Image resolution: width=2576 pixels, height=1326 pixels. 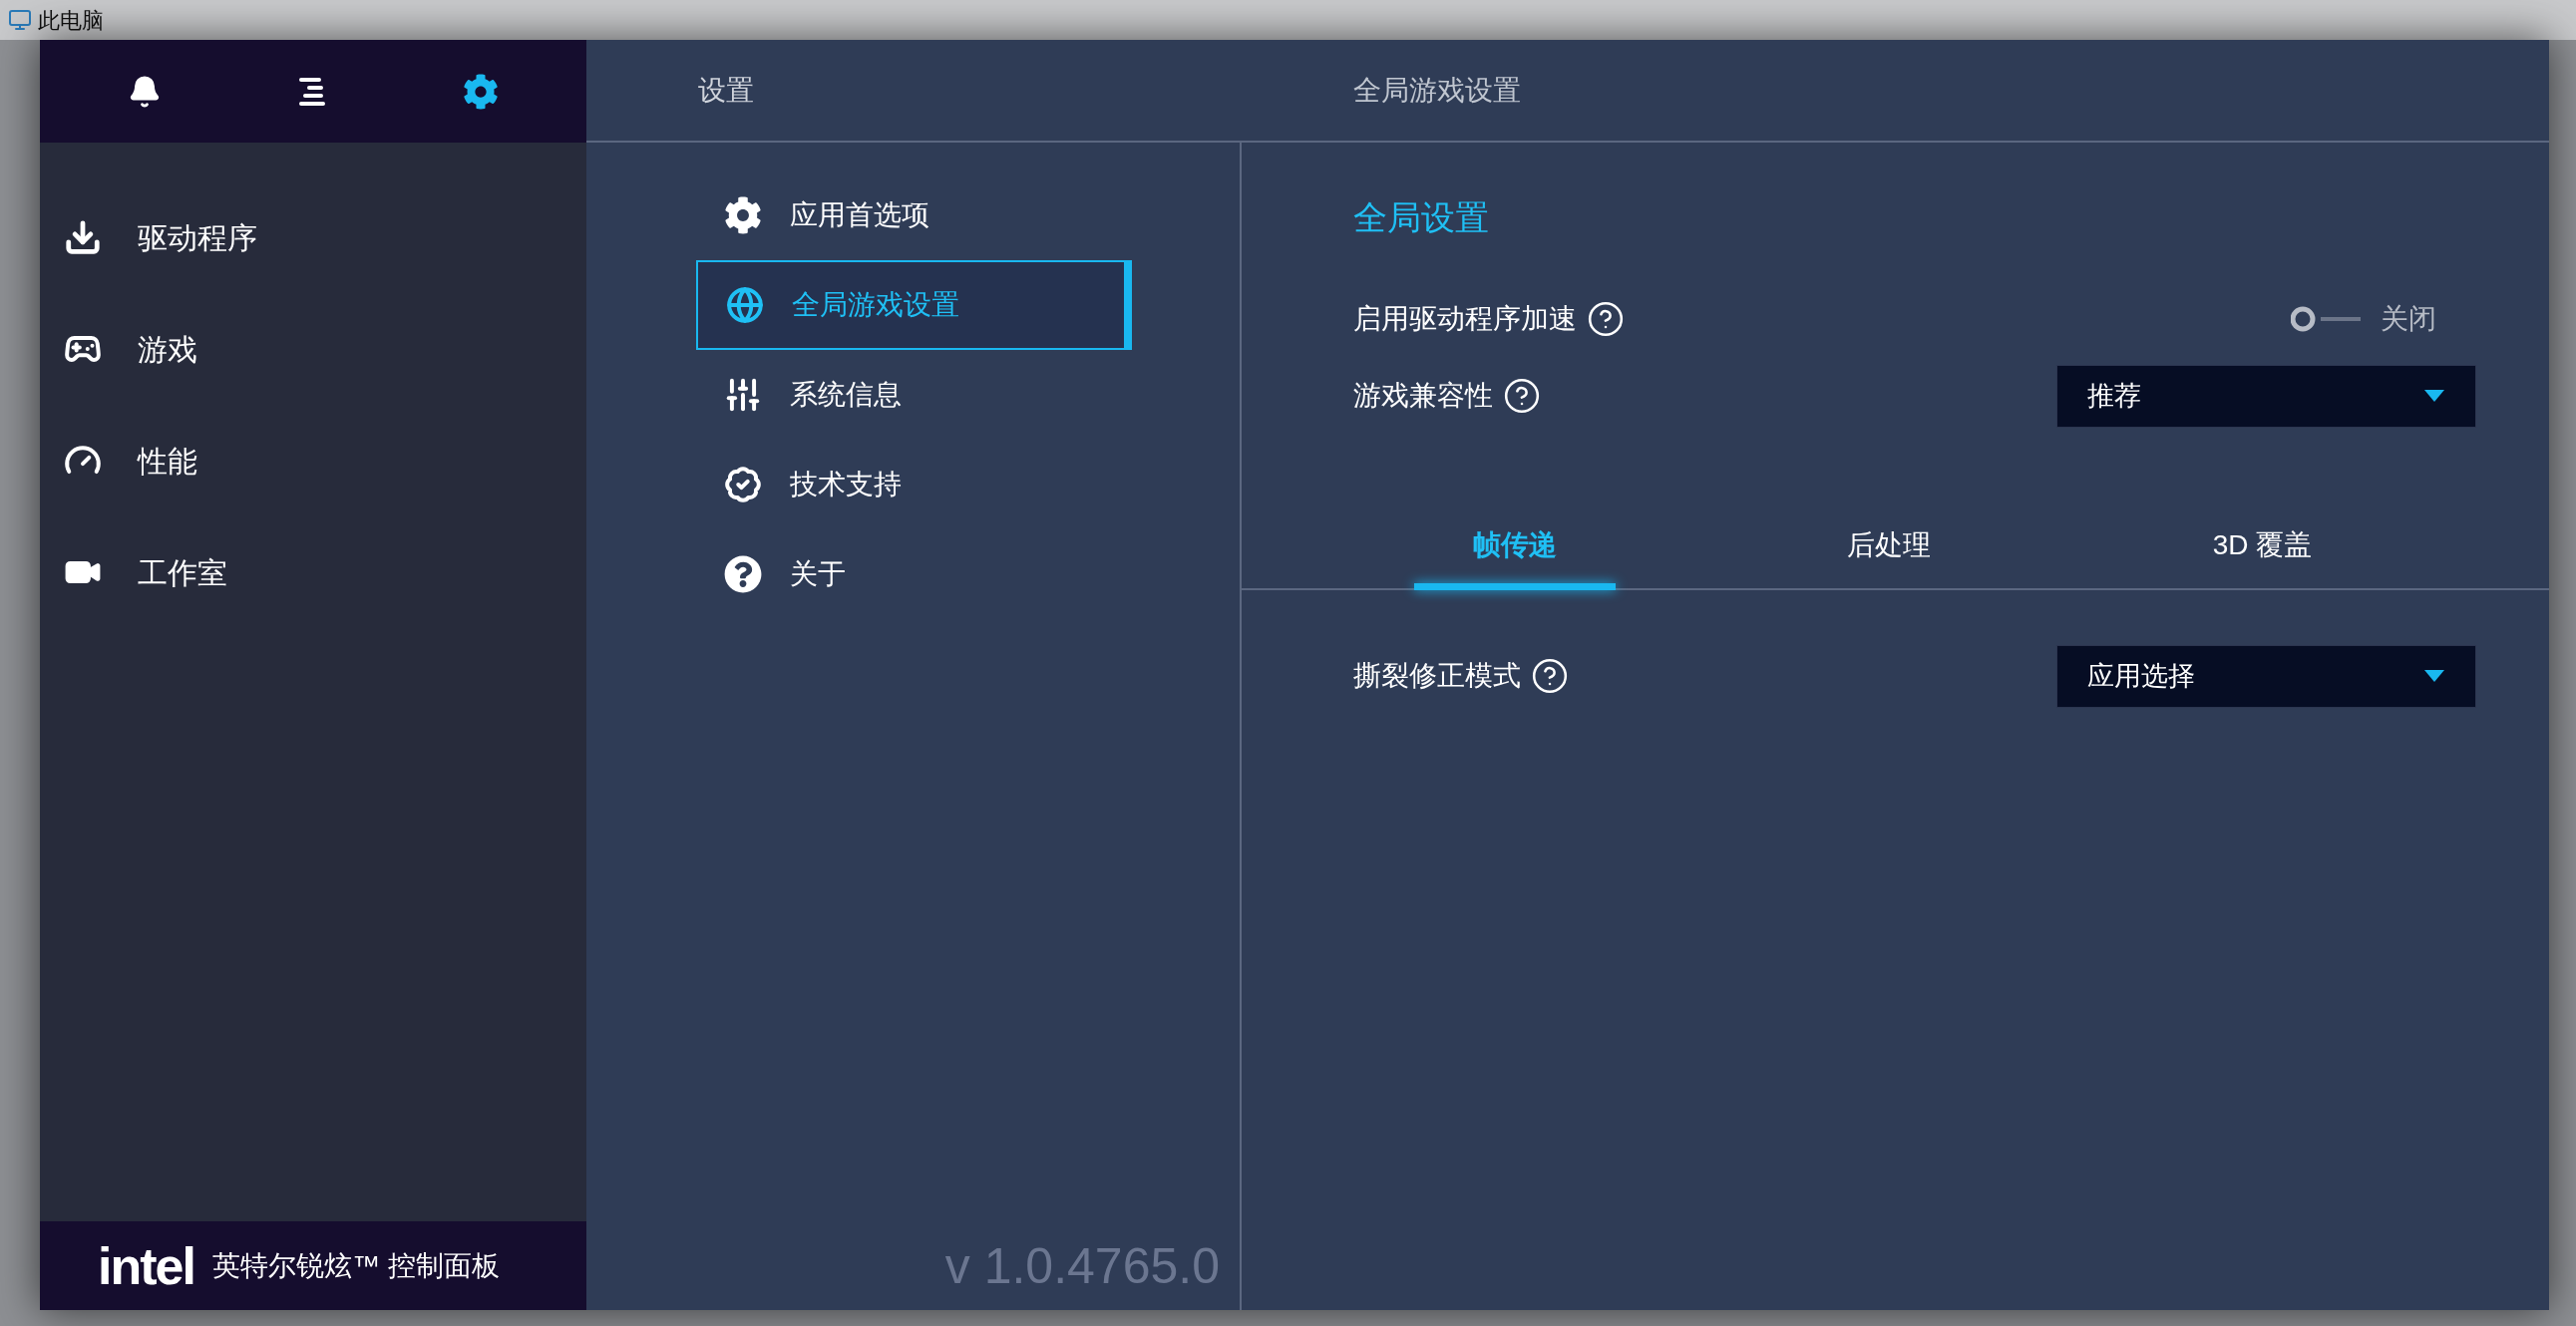 What do you see at coordinates (313, 237) in the screenshot?
I see `sidebar-item: 驱动程序` at bounding box center [313, 237].